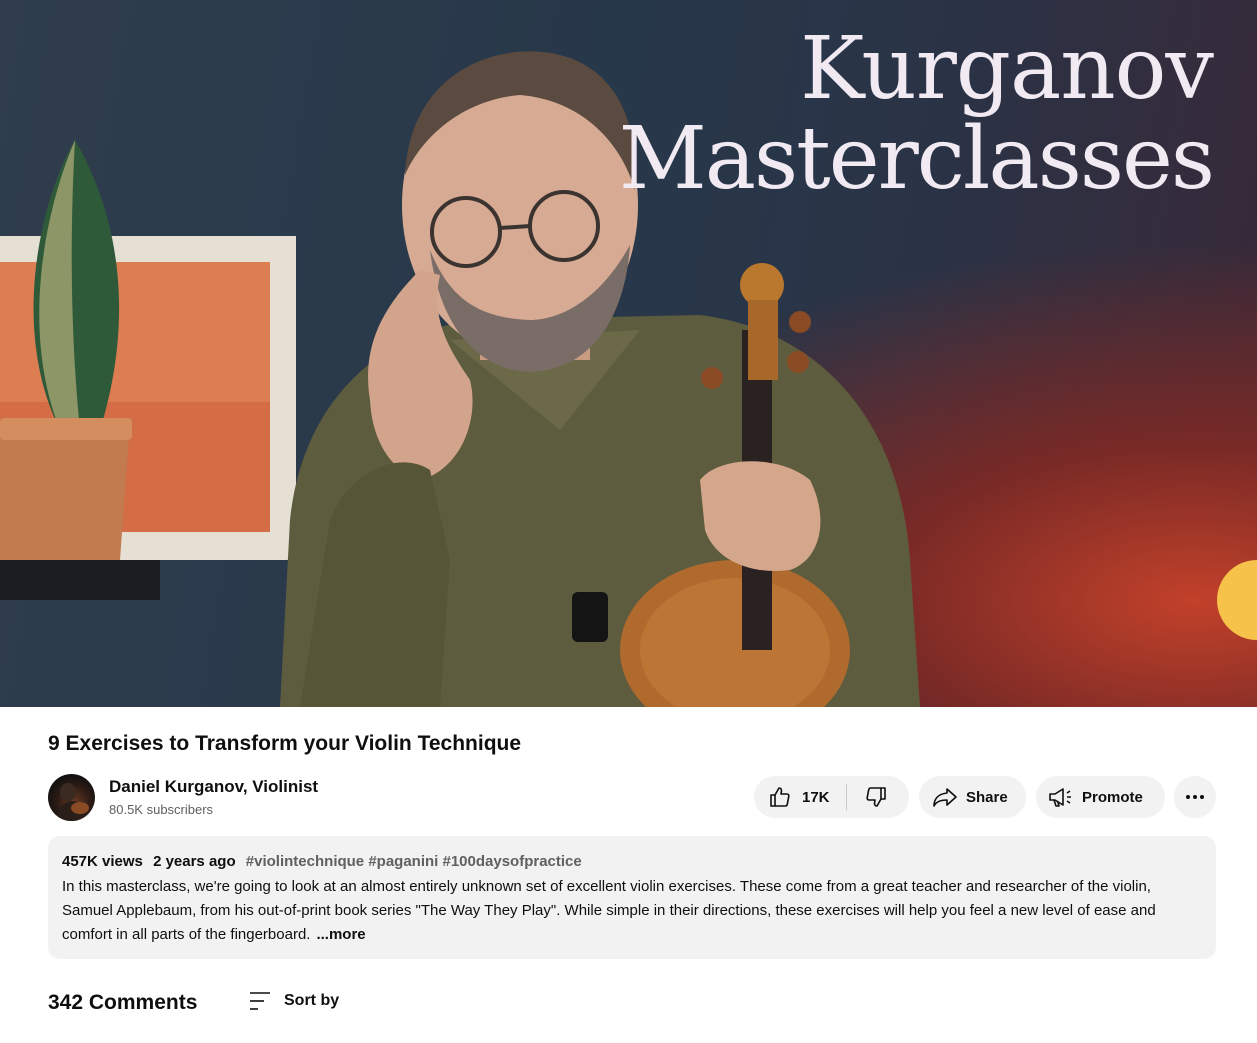  What do you see at coordinates (780, 797) in the screenshot?
I see `thumbs-up-icon` at bounding box center [780, 797].